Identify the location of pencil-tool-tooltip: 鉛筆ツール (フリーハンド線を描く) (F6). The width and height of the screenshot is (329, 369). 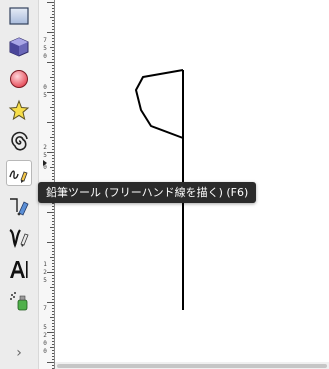
(147, 192).